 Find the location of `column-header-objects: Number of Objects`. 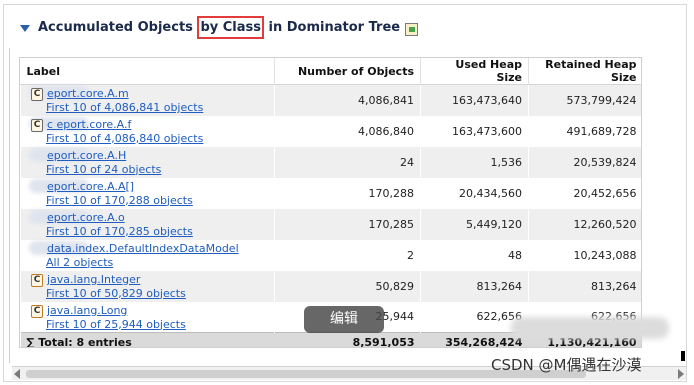

column-header-objects: Number of Objects is located at coordinates (347, 71).